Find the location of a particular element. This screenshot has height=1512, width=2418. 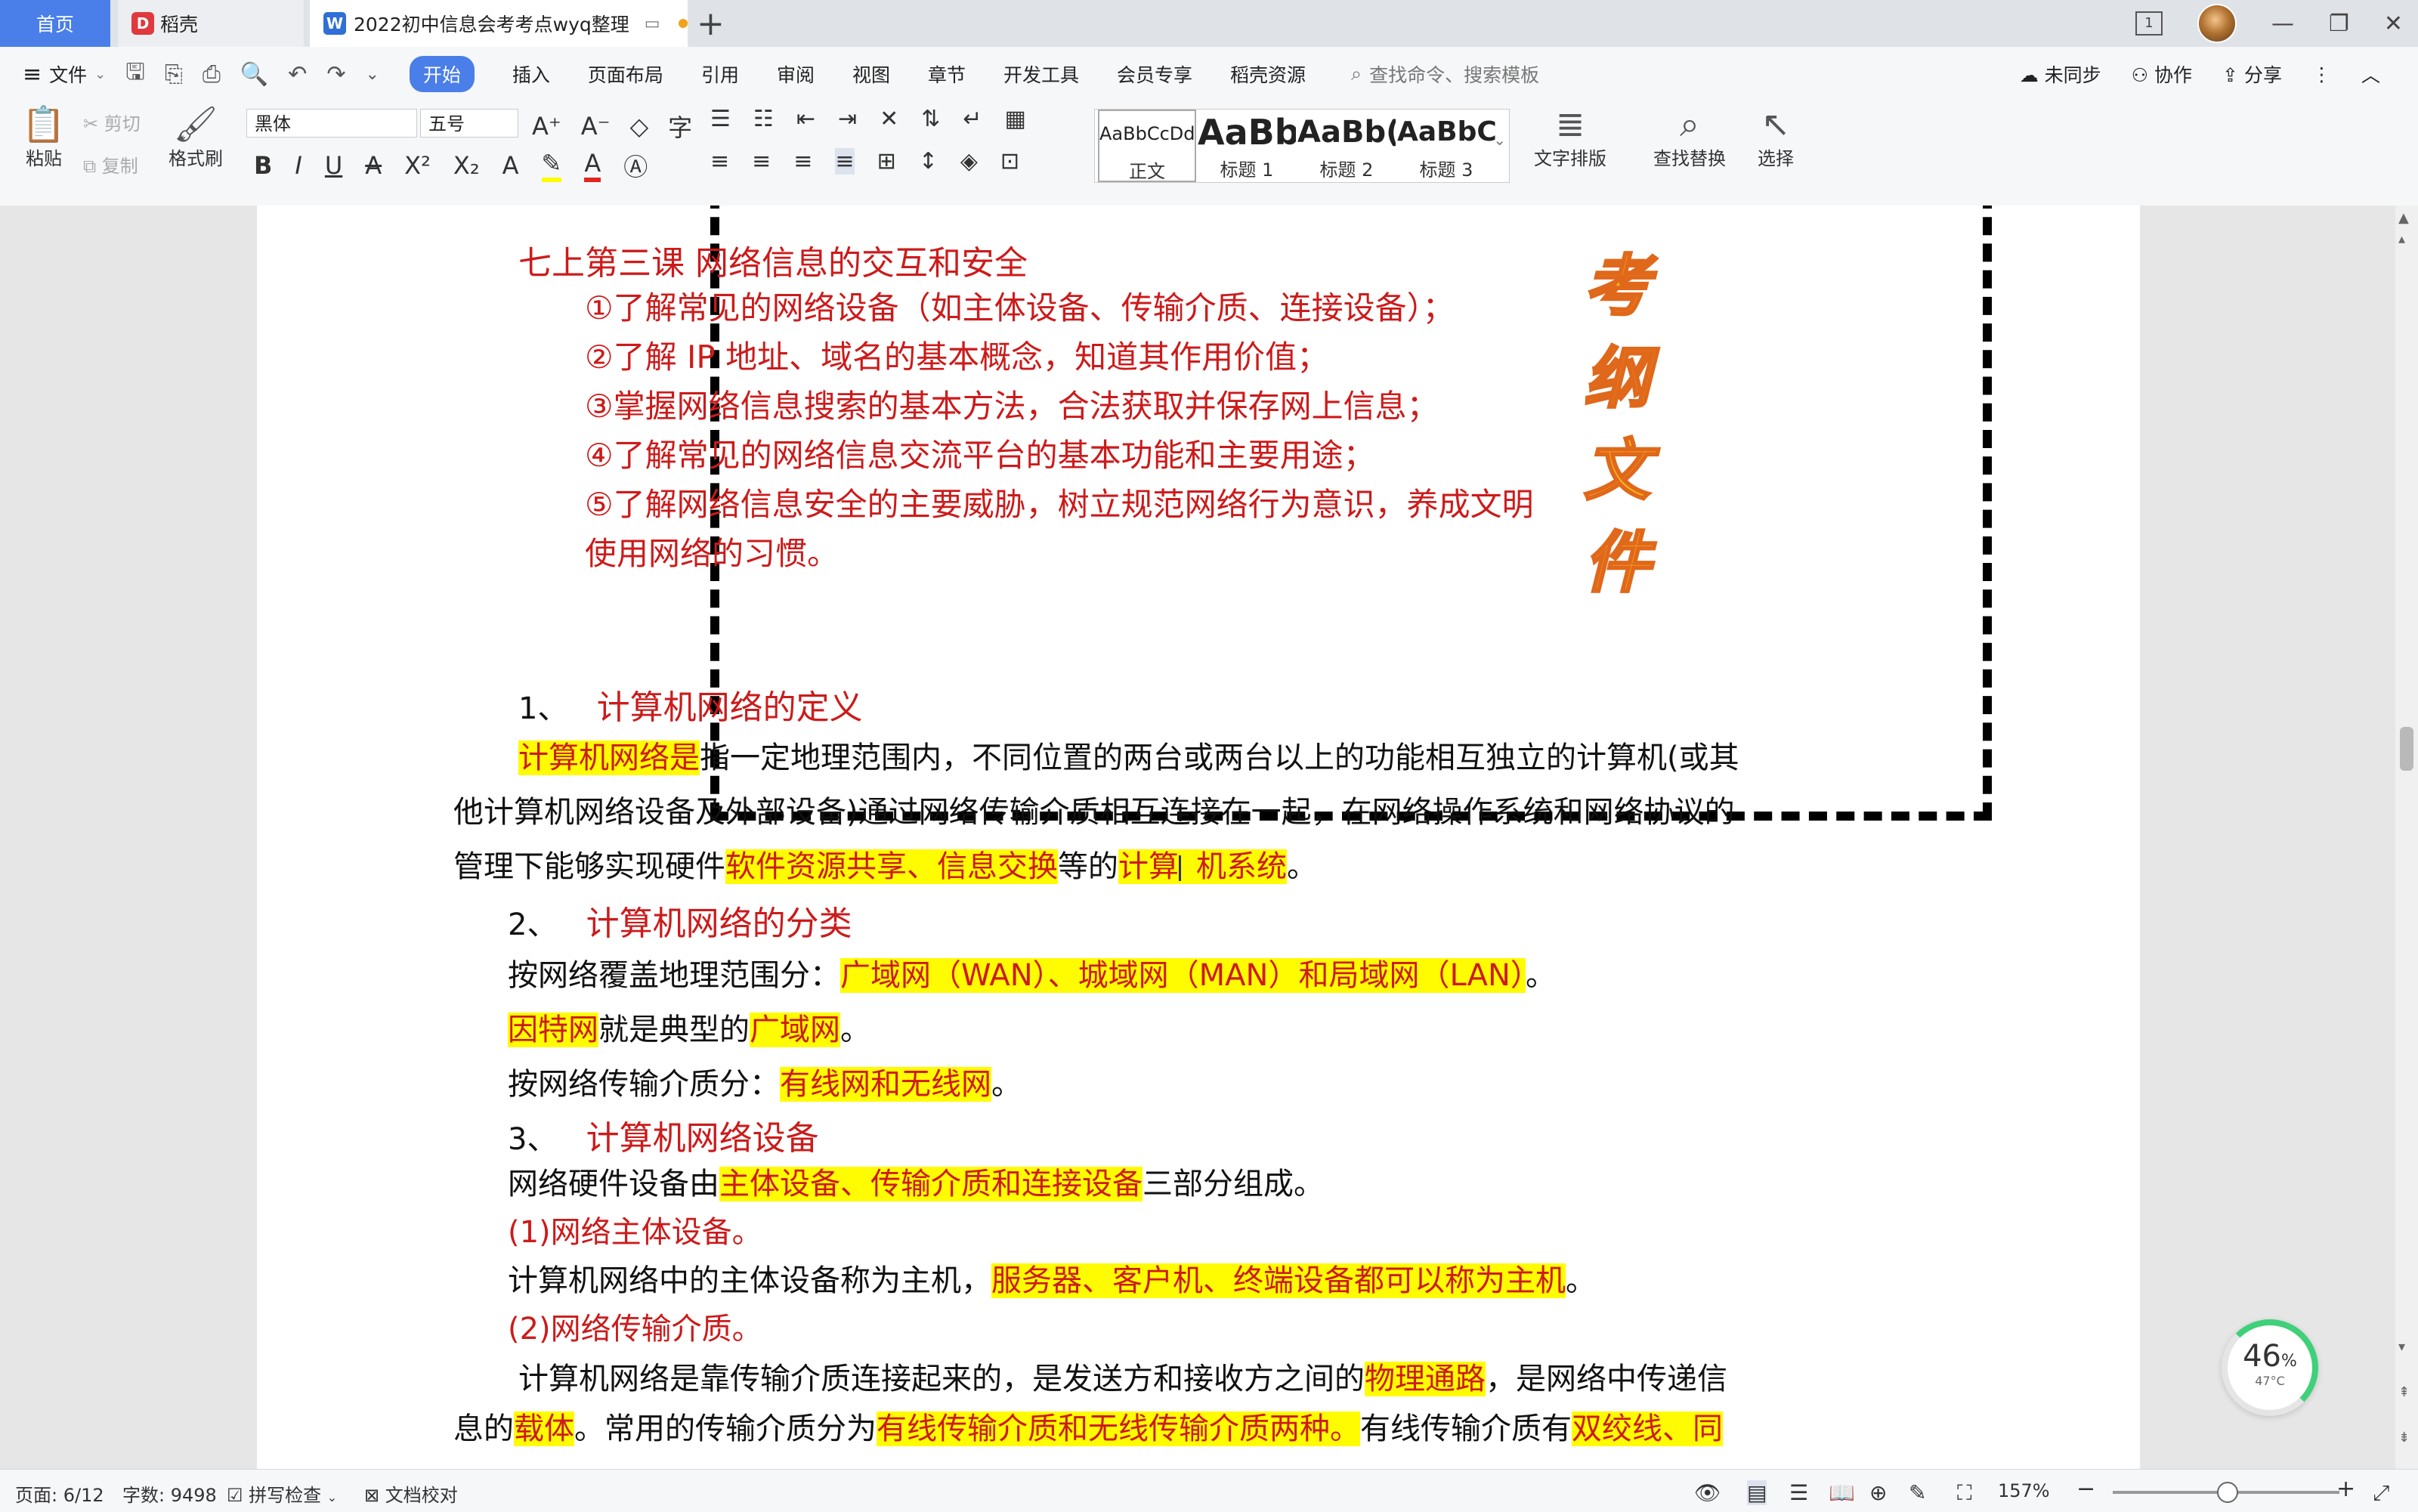

subscript-icon: X₂ is located at coordinates (466, 165).